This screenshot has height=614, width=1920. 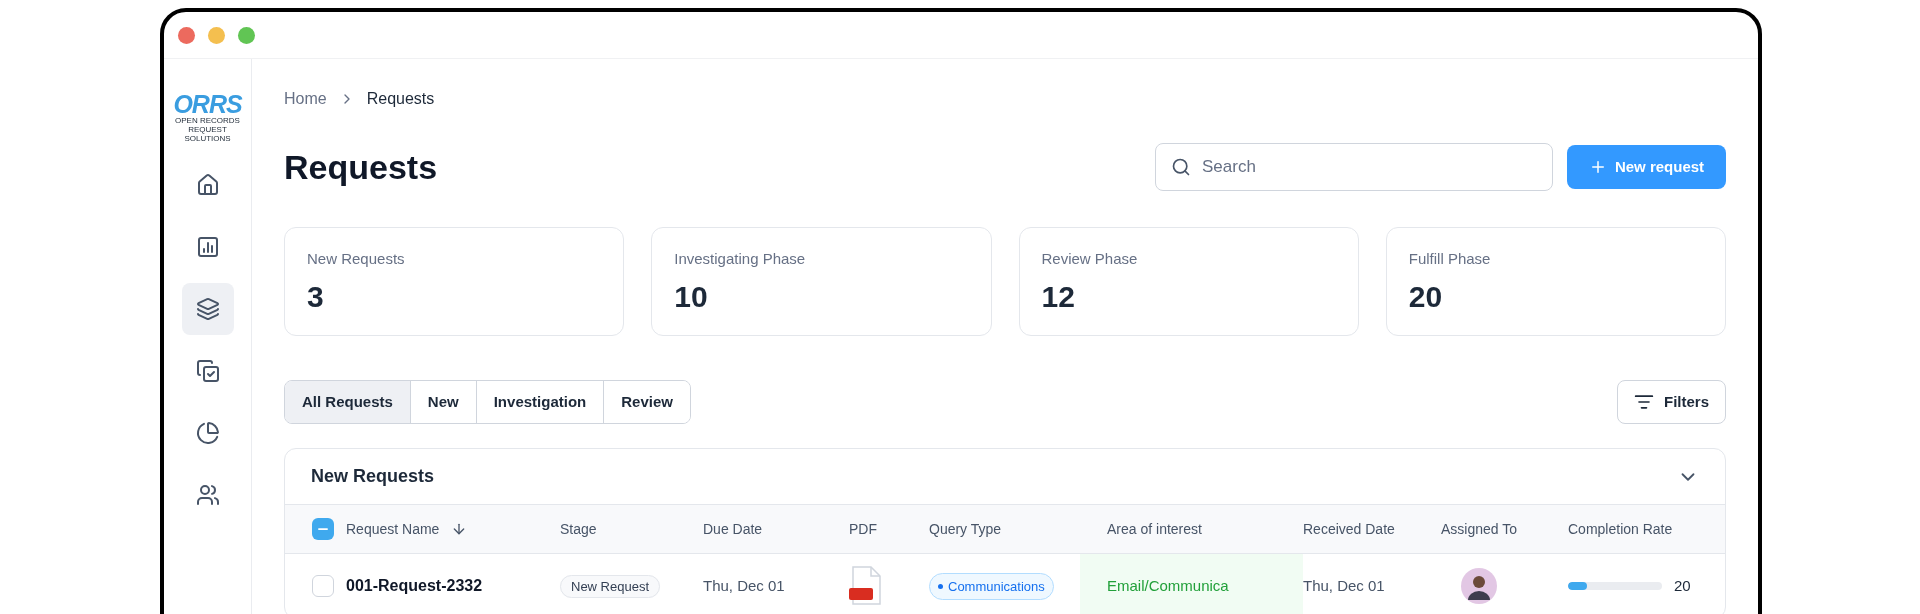 I want to click on close-button, so click(x=186, y=35).